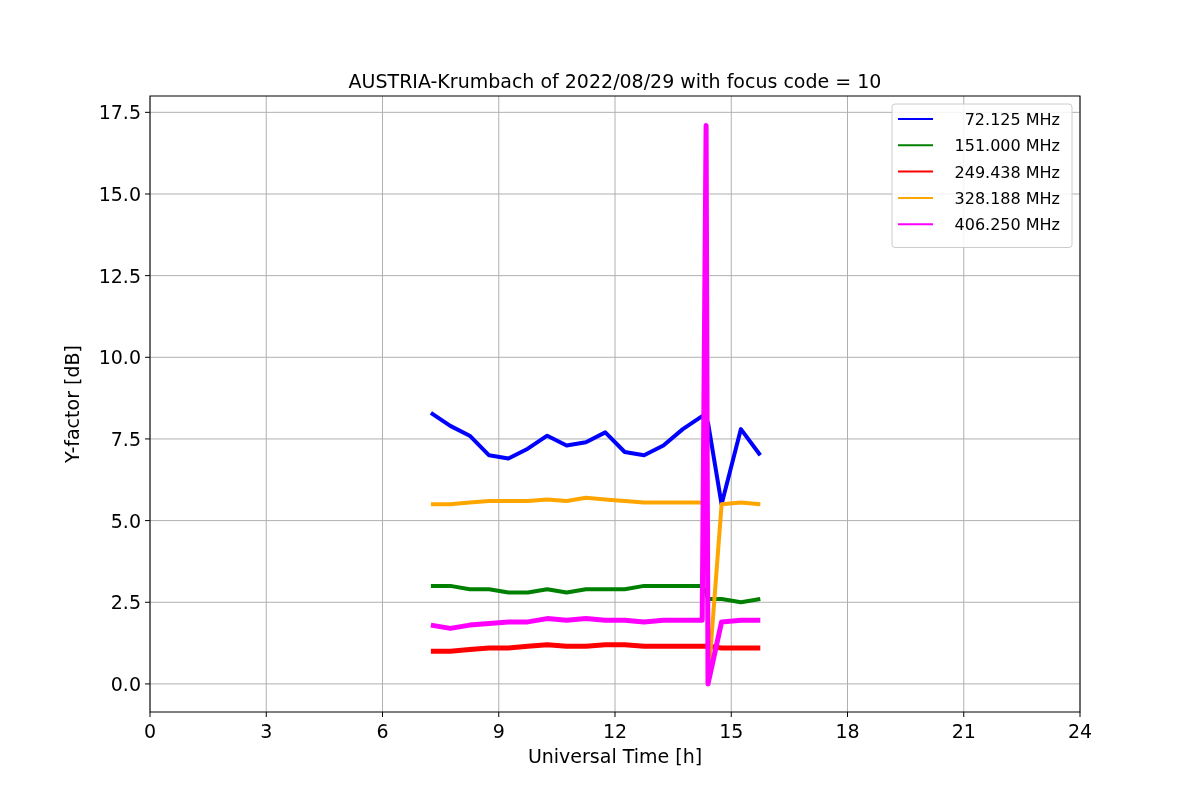 The image size is (1200, 800). Describe the element at coordinates (615, 81) in the screenshot. I see `chart-title: AUSTRIA-Krumbach of 2022/08/29 with focus code = 10` at that location.